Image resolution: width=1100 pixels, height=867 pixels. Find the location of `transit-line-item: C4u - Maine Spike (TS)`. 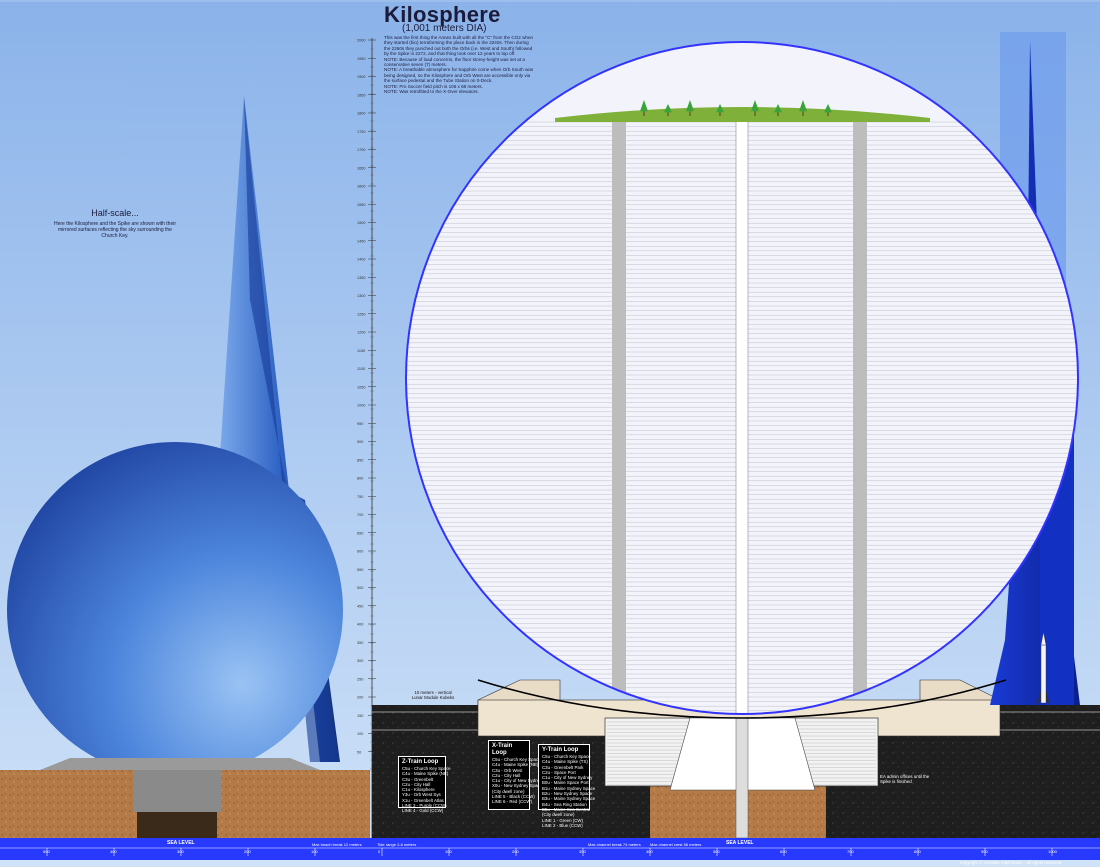

transit-line-item: C4u - Maine Spike (TS) is located at coordinates (565, 762).